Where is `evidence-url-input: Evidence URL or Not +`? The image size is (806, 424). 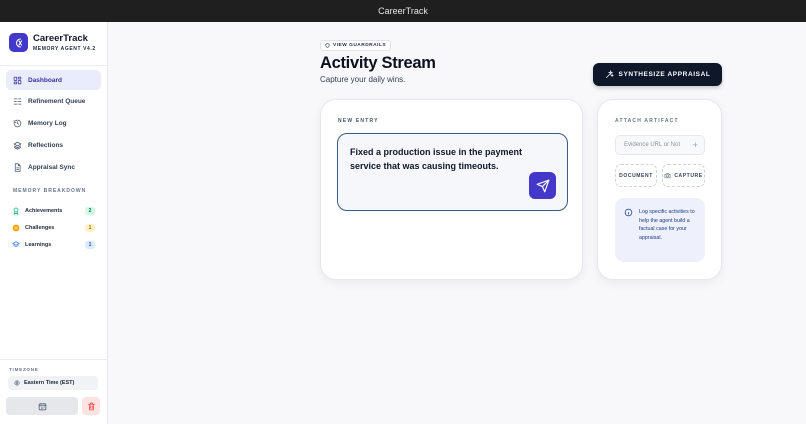 evidence-url-input: Evidence URL or Not + is located at coordinates (660, 145).